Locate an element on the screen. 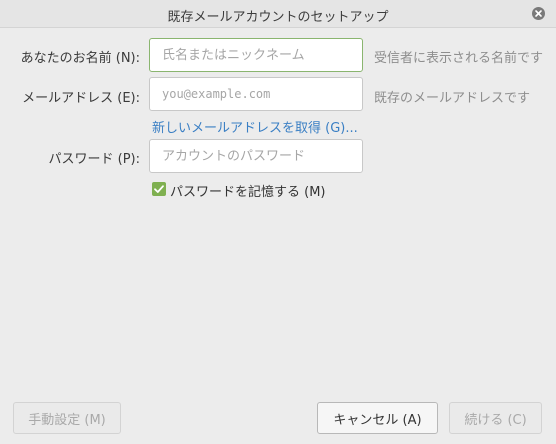  password-input is located at coordinates (256, 156).